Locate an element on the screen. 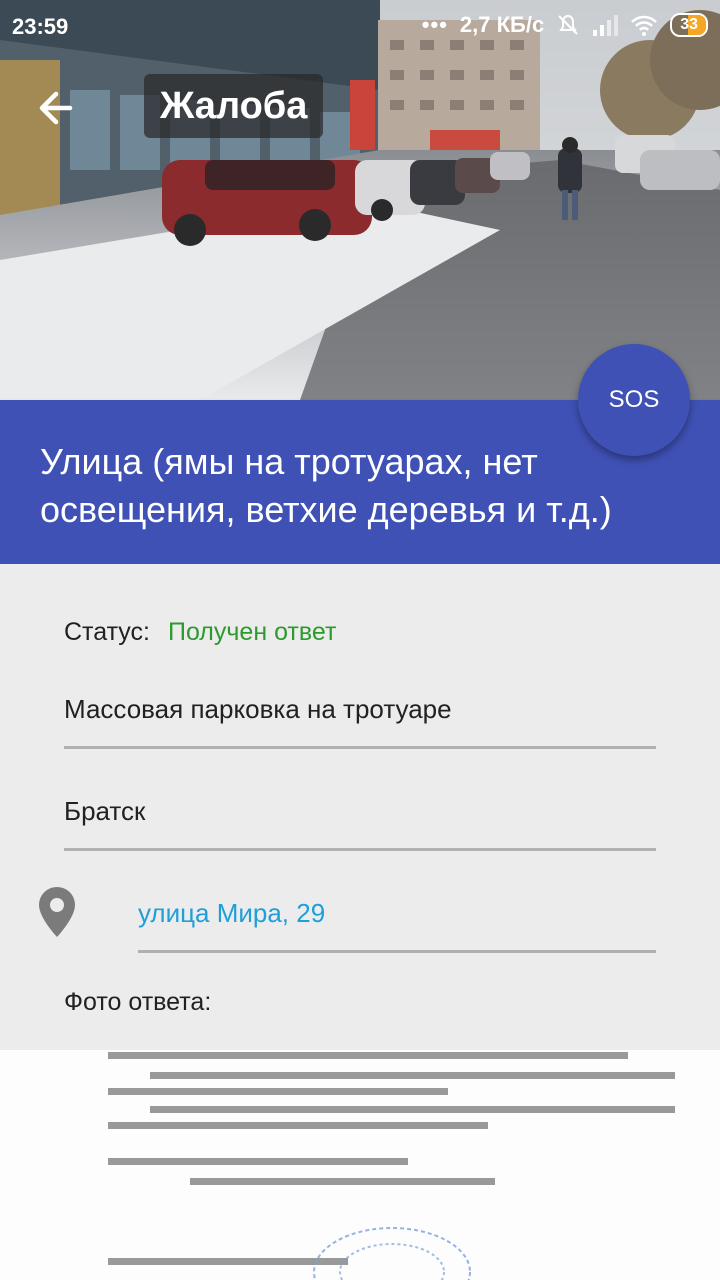 This screenshot has width=720, height=1280. city-field: Братск is located at coordinates (360, 823).